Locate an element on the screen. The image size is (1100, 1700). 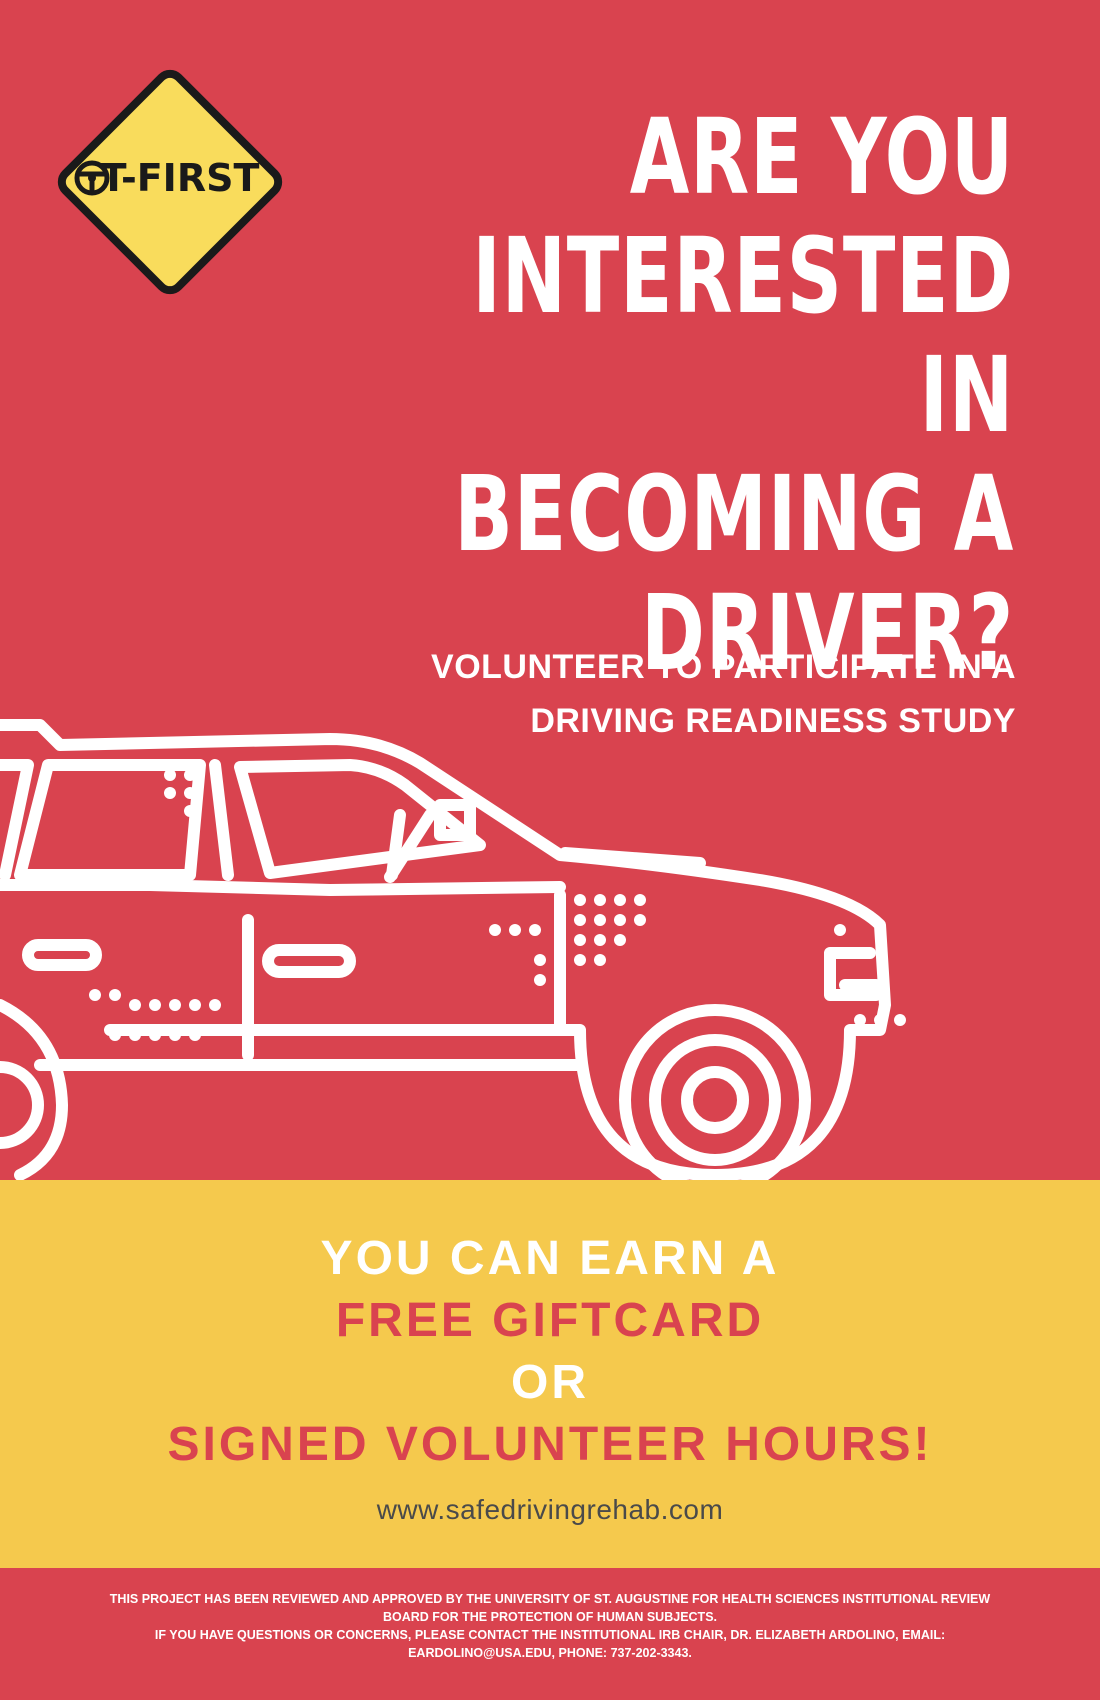
website-link: www.safedrivingrehab.com is located at coordinates (550, 1510).